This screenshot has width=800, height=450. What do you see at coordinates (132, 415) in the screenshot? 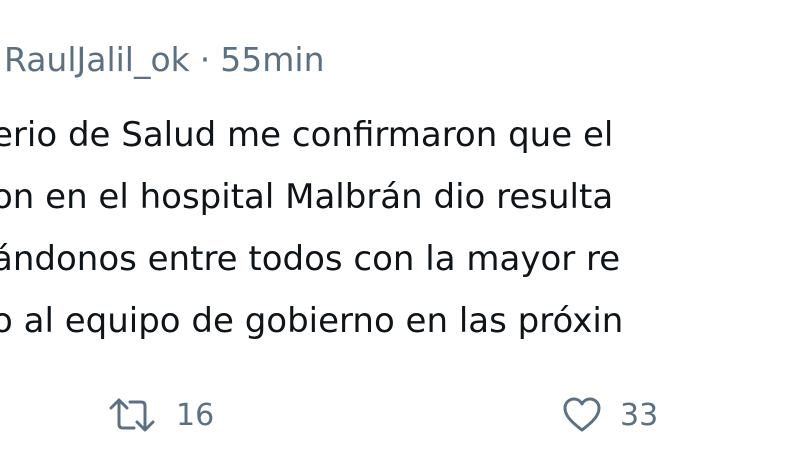
I see `retweet-icon` at bounding box center [132, 415].